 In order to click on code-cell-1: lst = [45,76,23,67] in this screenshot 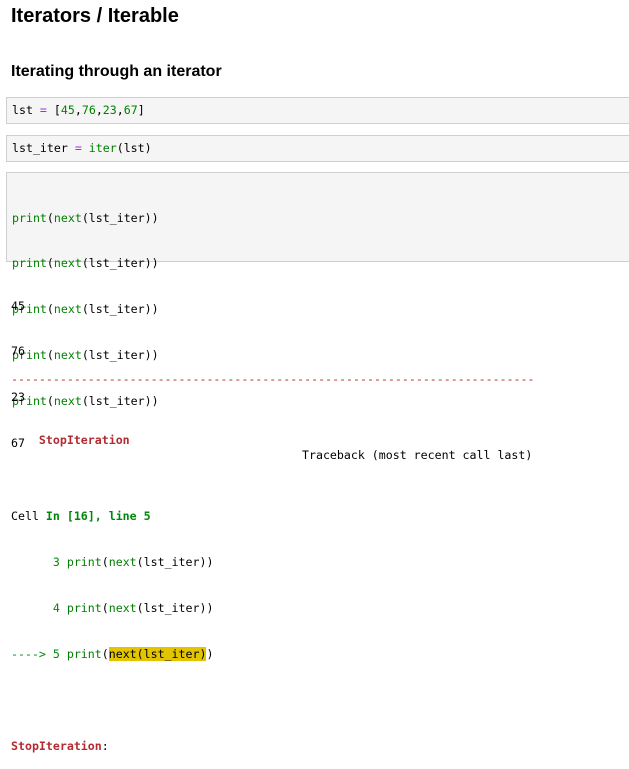, I will do `click(317, 110)`.